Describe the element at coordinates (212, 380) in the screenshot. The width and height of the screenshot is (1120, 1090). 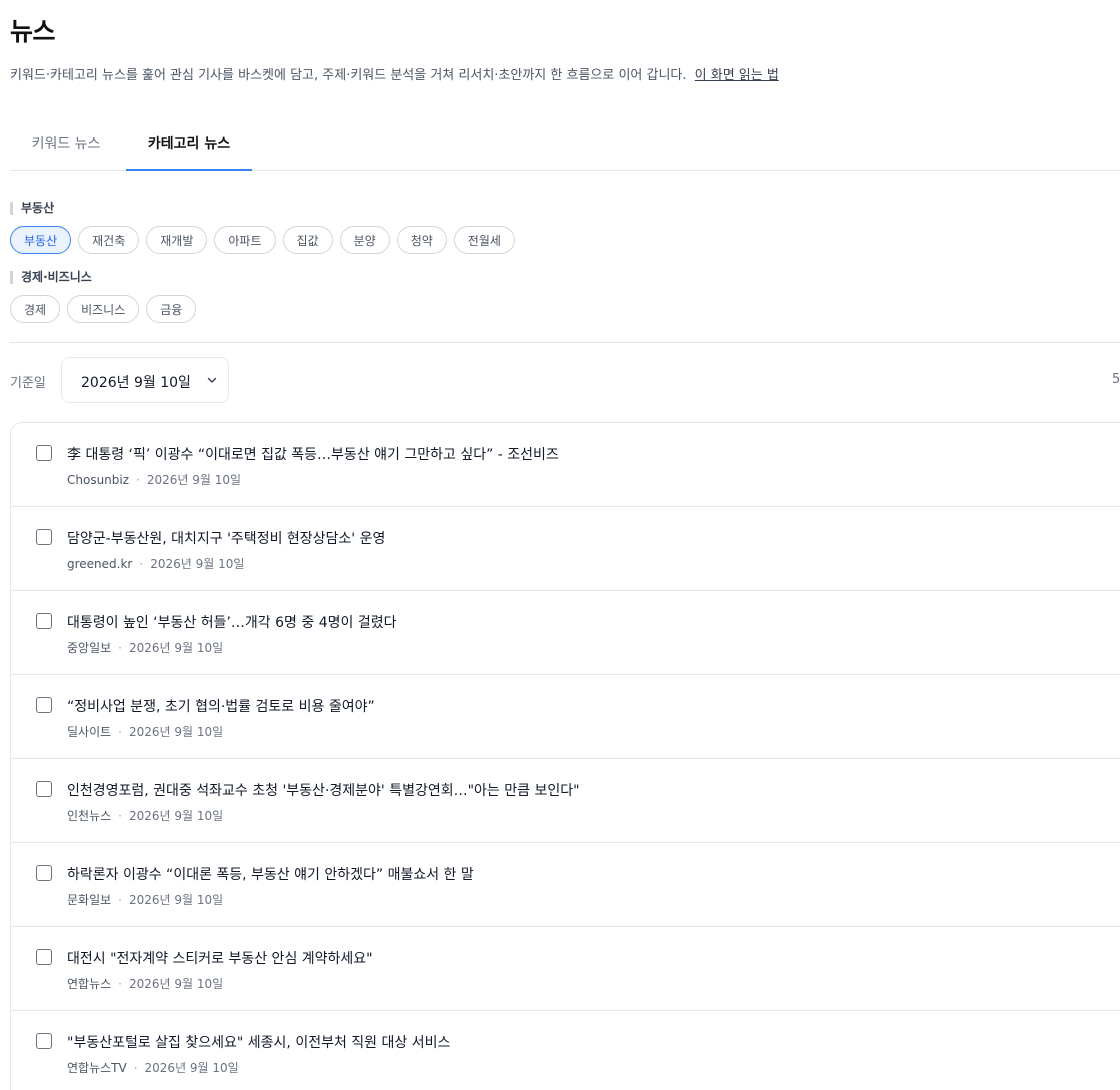
I see `chevron-down-icon` at that location.